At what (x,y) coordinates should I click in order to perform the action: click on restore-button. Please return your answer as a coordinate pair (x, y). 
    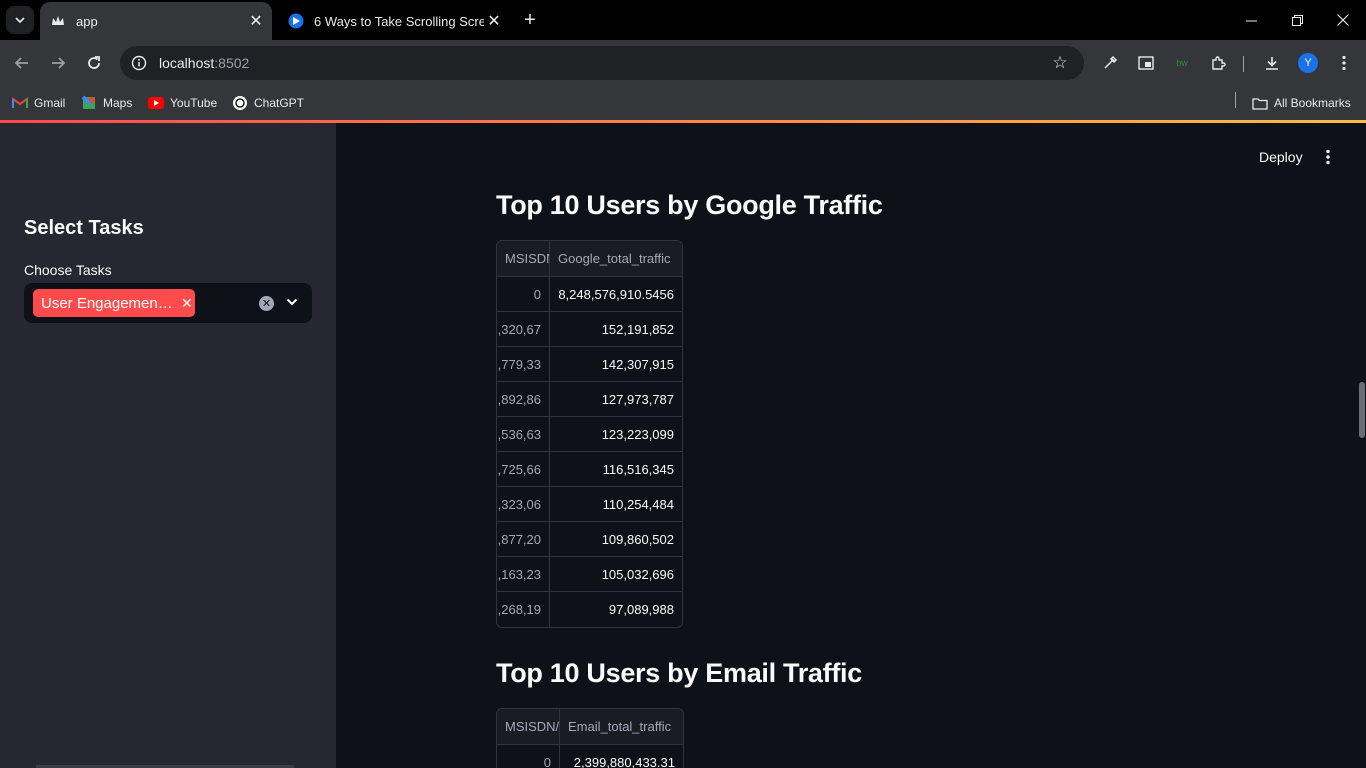
    Looking at the image, I should click on (1297, 20).